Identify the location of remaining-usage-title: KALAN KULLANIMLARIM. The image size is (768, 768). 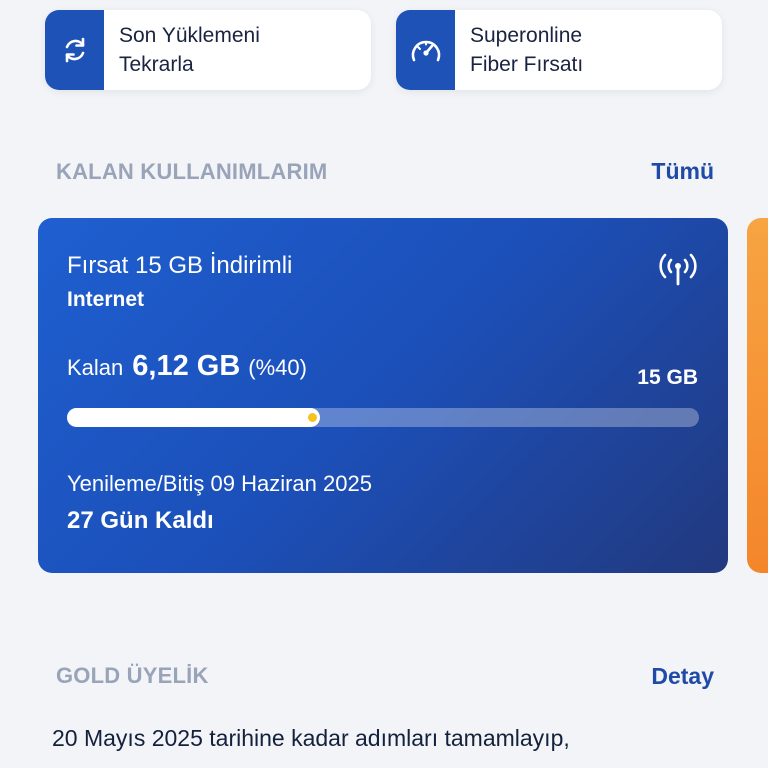
(192, 171).